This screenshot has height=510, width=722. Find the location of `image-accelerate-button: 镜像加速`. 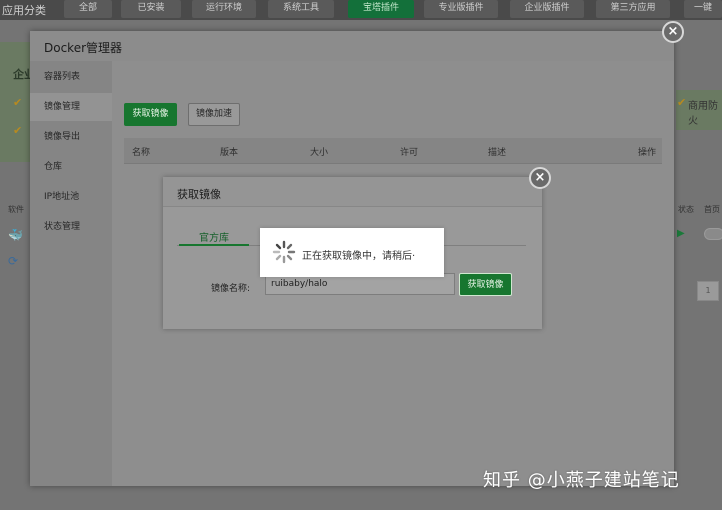

image-accelerate-button: 镜像加速 is located at coordinates (214, 114).